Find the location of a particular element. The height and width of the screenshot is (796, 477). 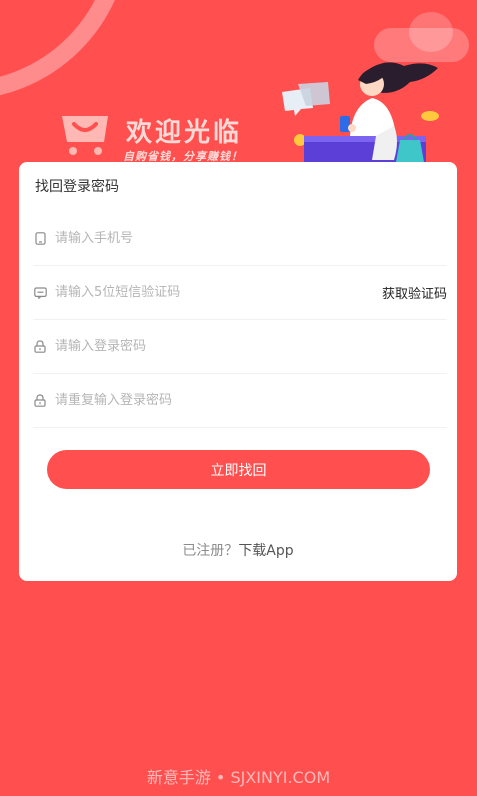

sms-icon is located at coordinates (40, 293).